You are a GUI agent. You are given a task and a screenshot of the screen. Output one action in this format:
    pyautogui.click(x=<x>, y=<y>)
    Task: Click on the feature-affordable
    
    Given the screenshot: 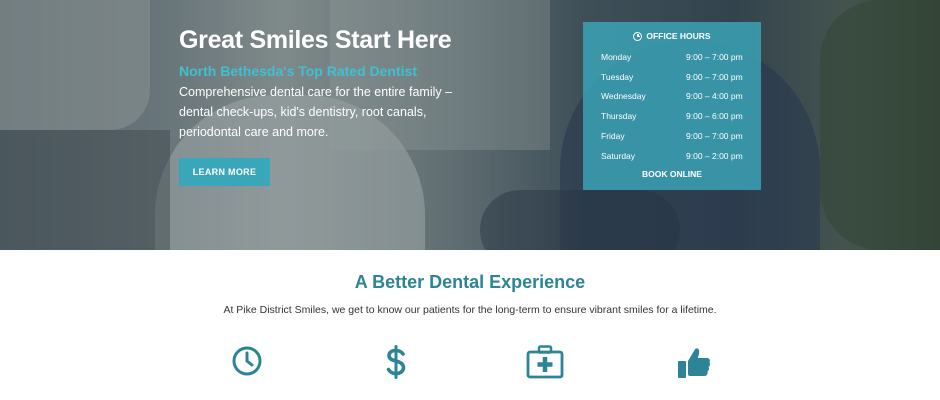 What is the action you would take?
    pyautogui.click(x=396, y=372)
    